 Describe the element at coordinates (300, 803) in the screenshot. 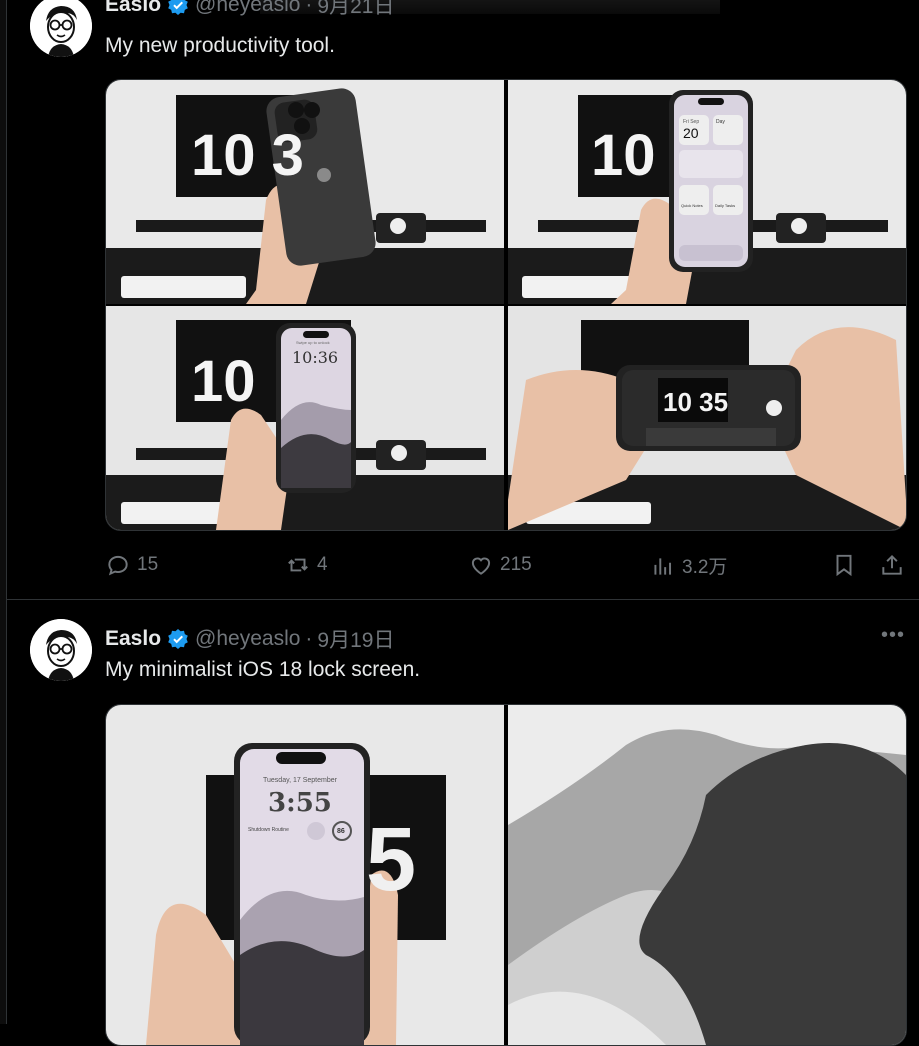

I see `lock-time: 3:55` at that location.